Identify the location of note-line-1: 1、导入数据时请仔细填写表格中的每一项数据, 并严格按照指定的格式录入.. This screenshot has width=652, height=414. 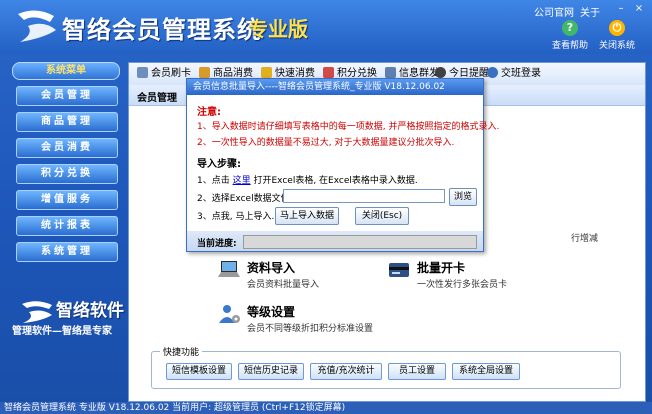
(348, 127).